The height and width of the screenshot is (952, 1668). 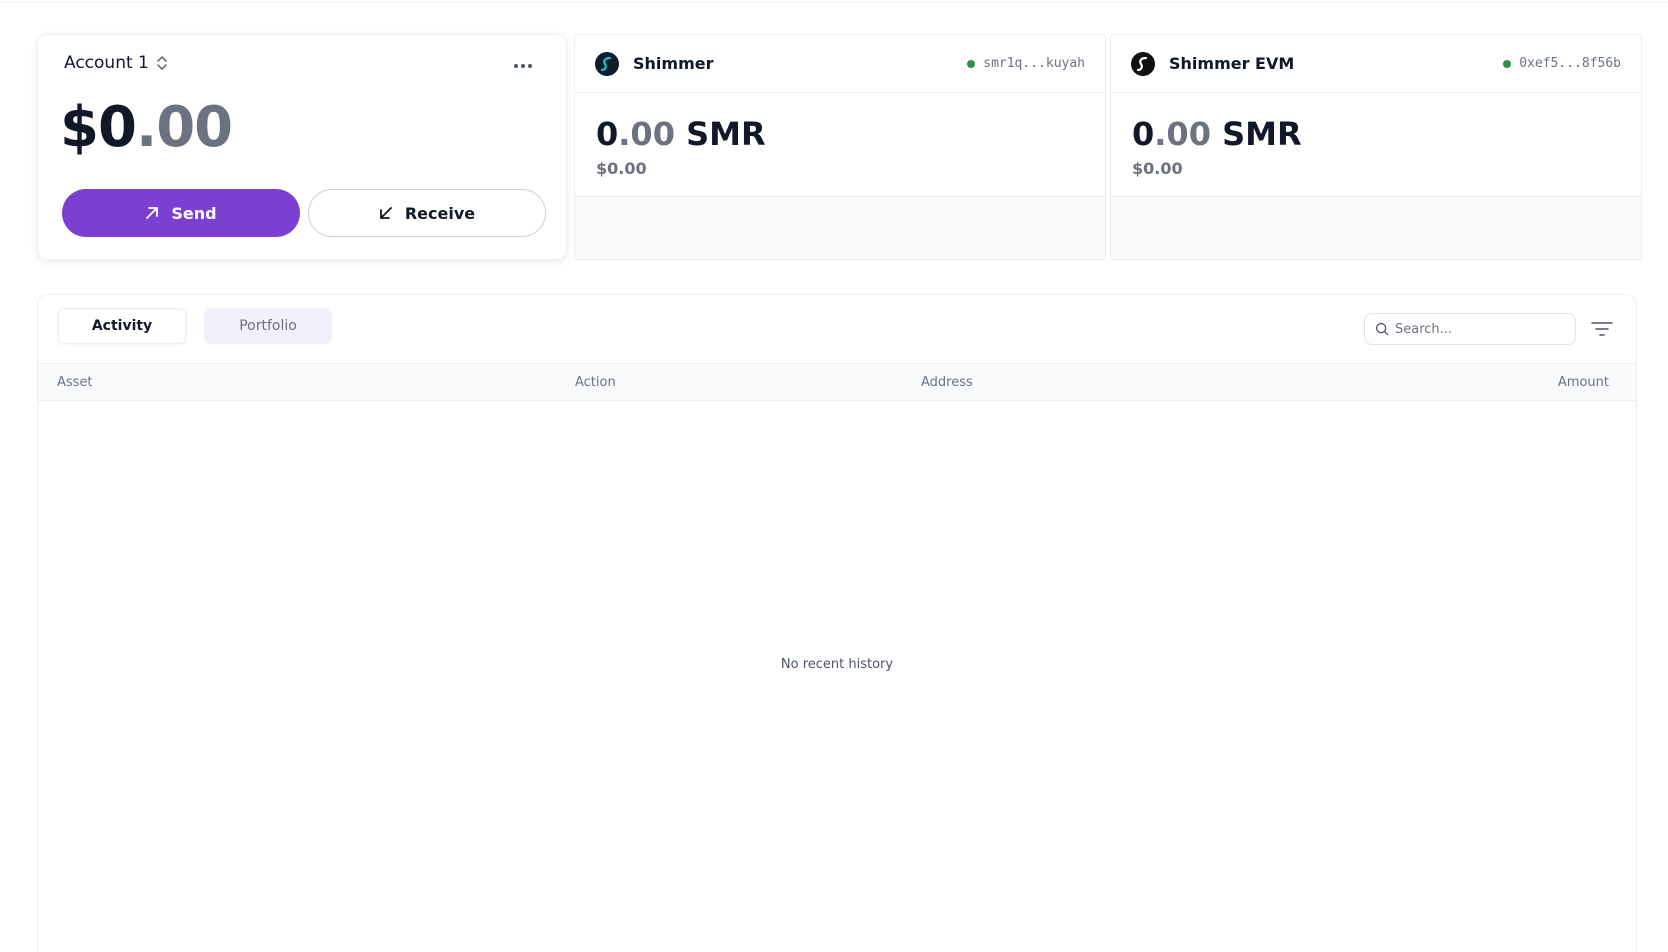 I want to click on network-card-shimmer-evm: Shimmer EVM 0xef5...8f56b 0.00 SMR $0.00, so click(x=1376, y=147).